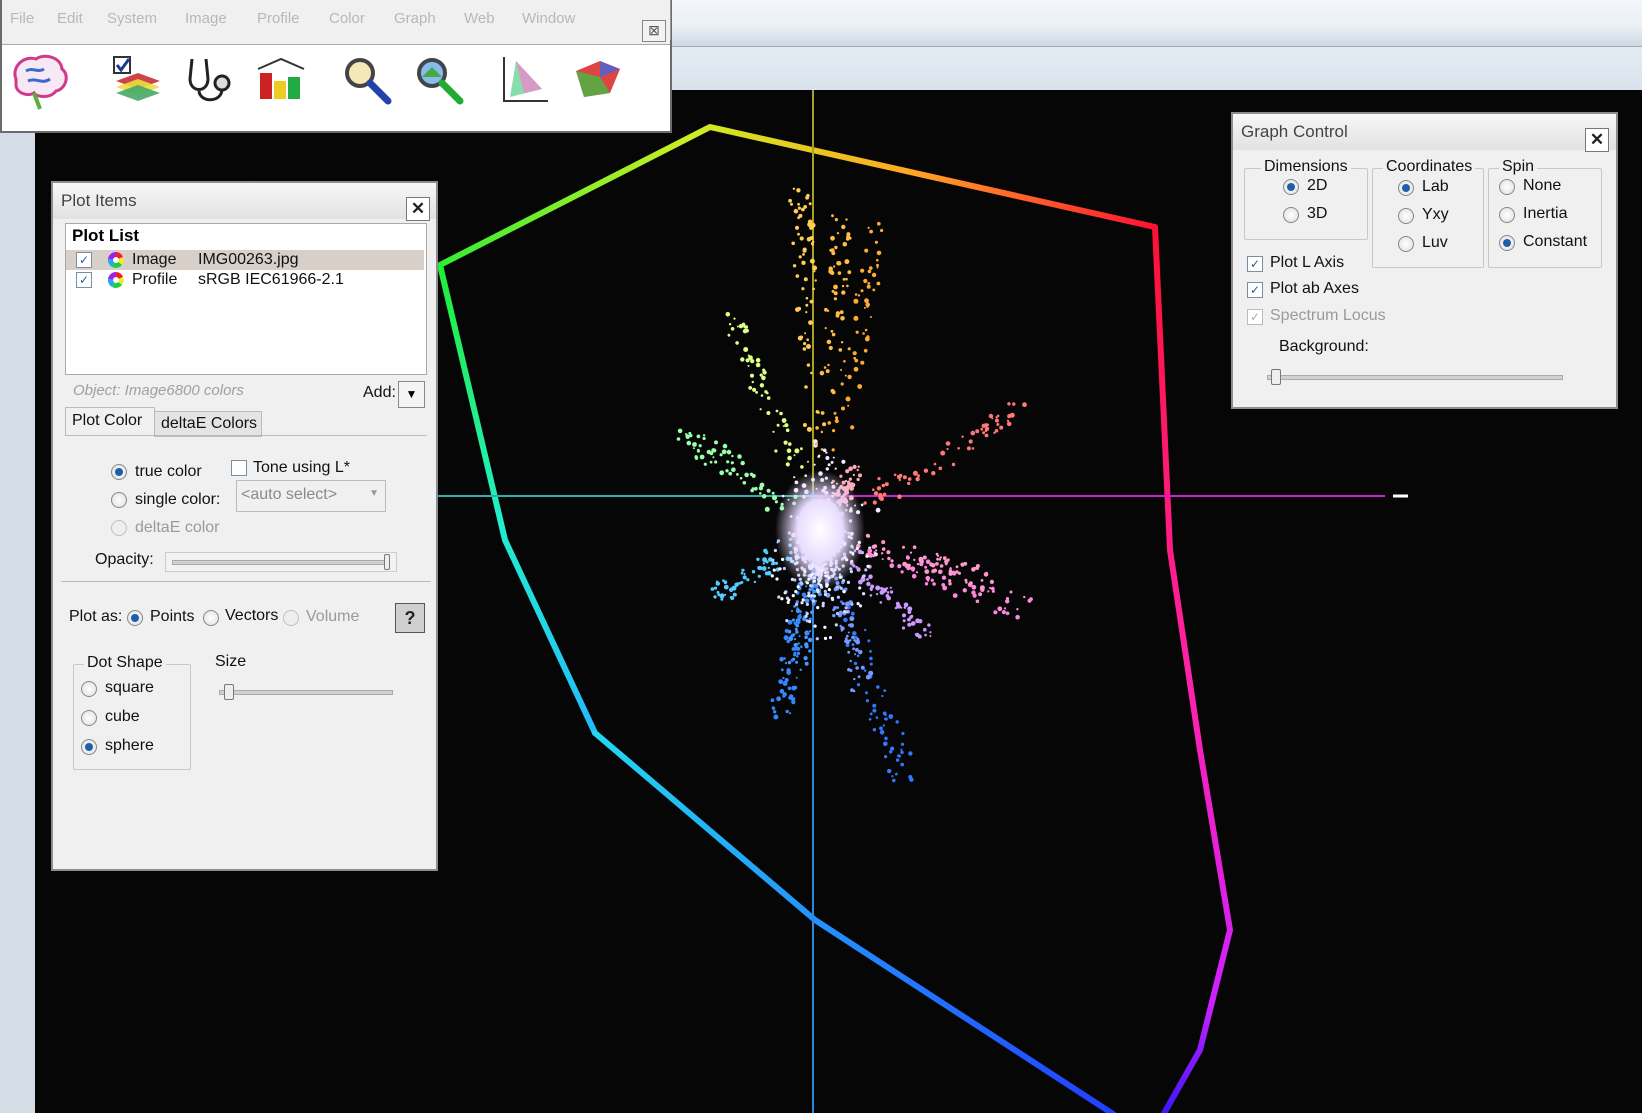 The image size is (1642, 1113). I want to click on stethoscope-icon, so click(209, 80).